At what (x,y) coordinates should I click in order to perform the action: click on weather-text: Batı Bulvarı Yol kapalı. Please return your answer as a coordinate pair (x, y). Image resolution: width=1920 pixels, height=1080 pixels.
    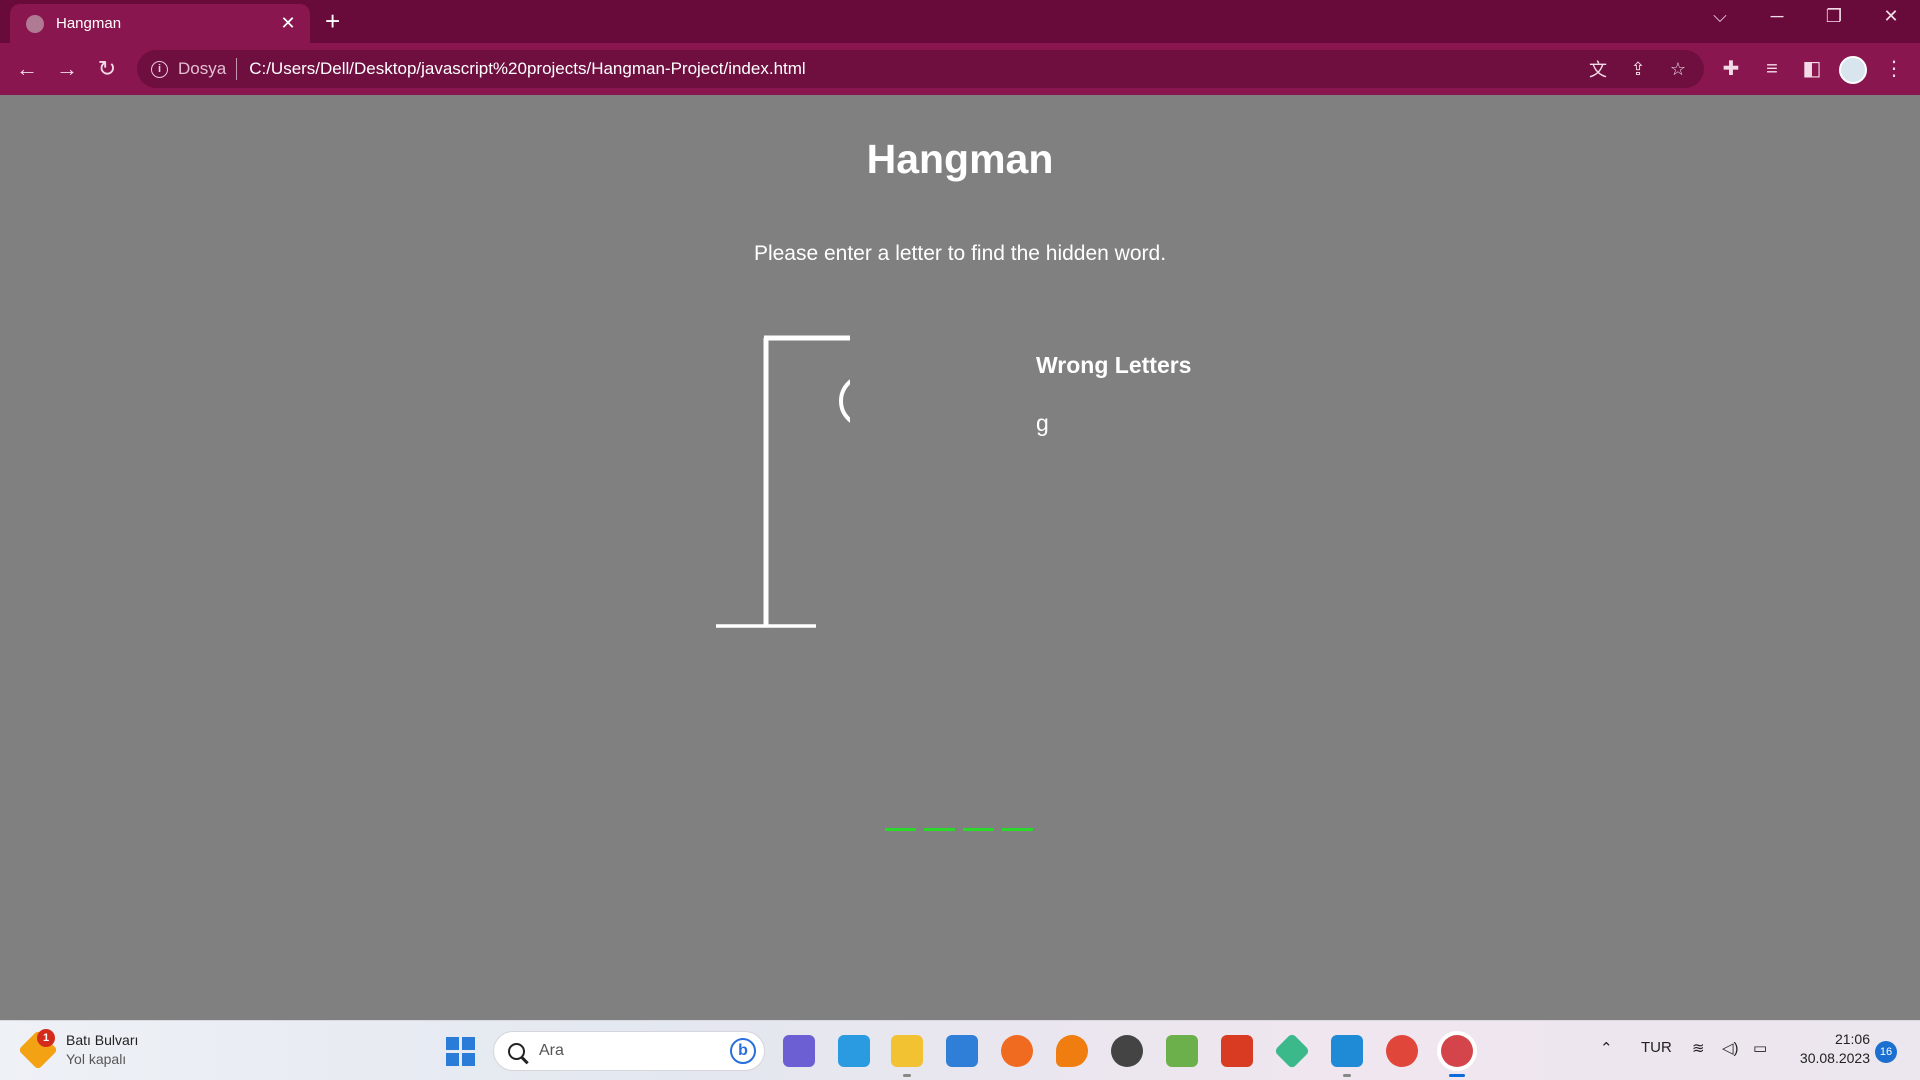
    Looking at the image, I should click on (102, 1050).